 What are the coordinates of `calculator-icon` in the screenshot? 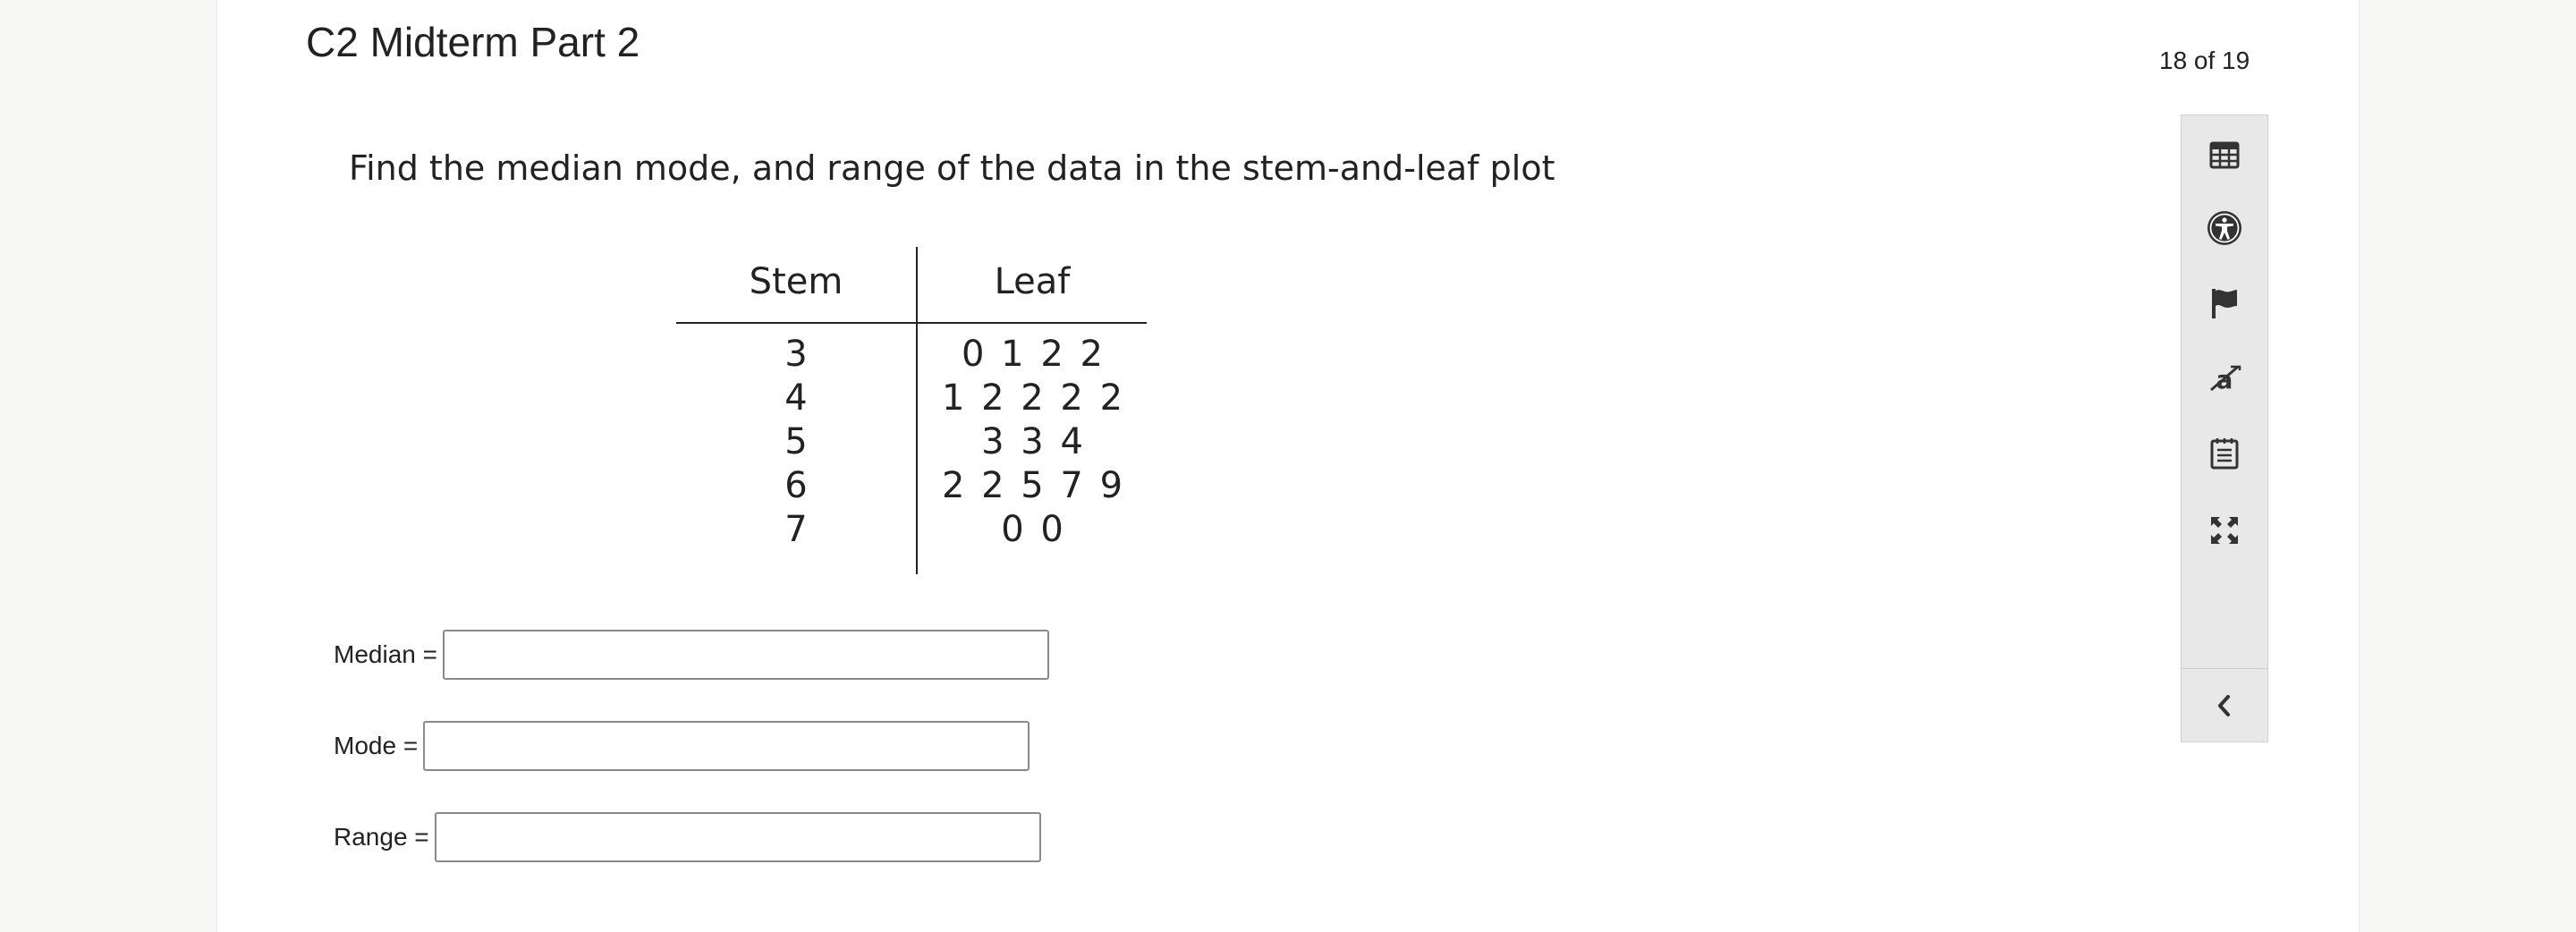 It's located at (2224, 154).